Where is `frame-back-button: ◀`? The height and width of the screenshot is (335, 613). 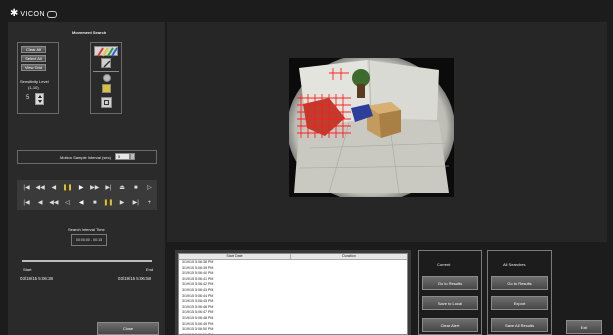 frame-back-button: ◀ is located at coordinates (40, 202).